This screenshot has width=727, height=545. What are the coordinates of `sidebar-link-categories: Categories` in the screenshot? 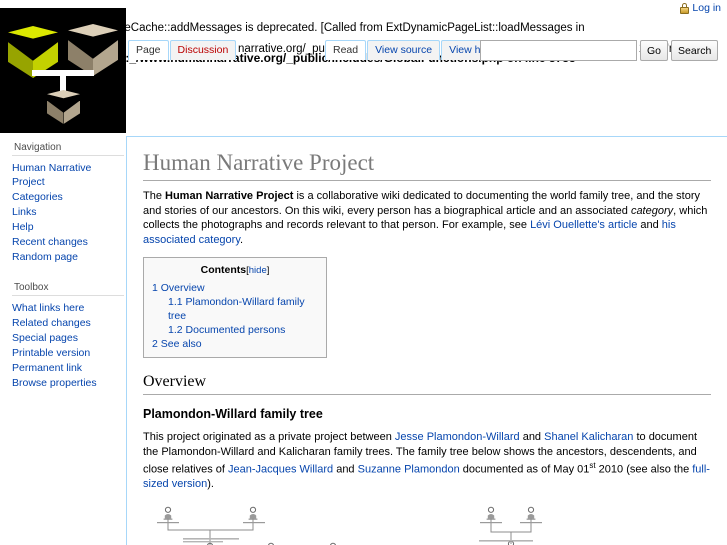 It's located at (37, 197).